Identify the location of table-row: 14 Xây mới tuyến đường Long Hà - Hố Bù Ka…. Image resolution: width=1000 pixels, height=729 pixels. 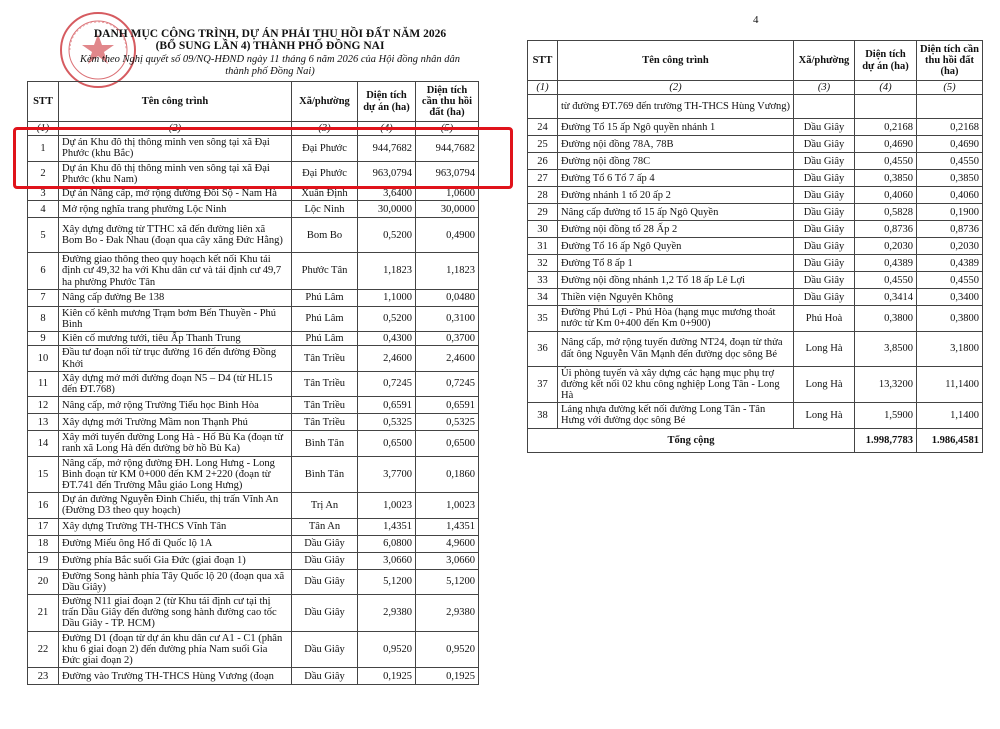
(253, 443).